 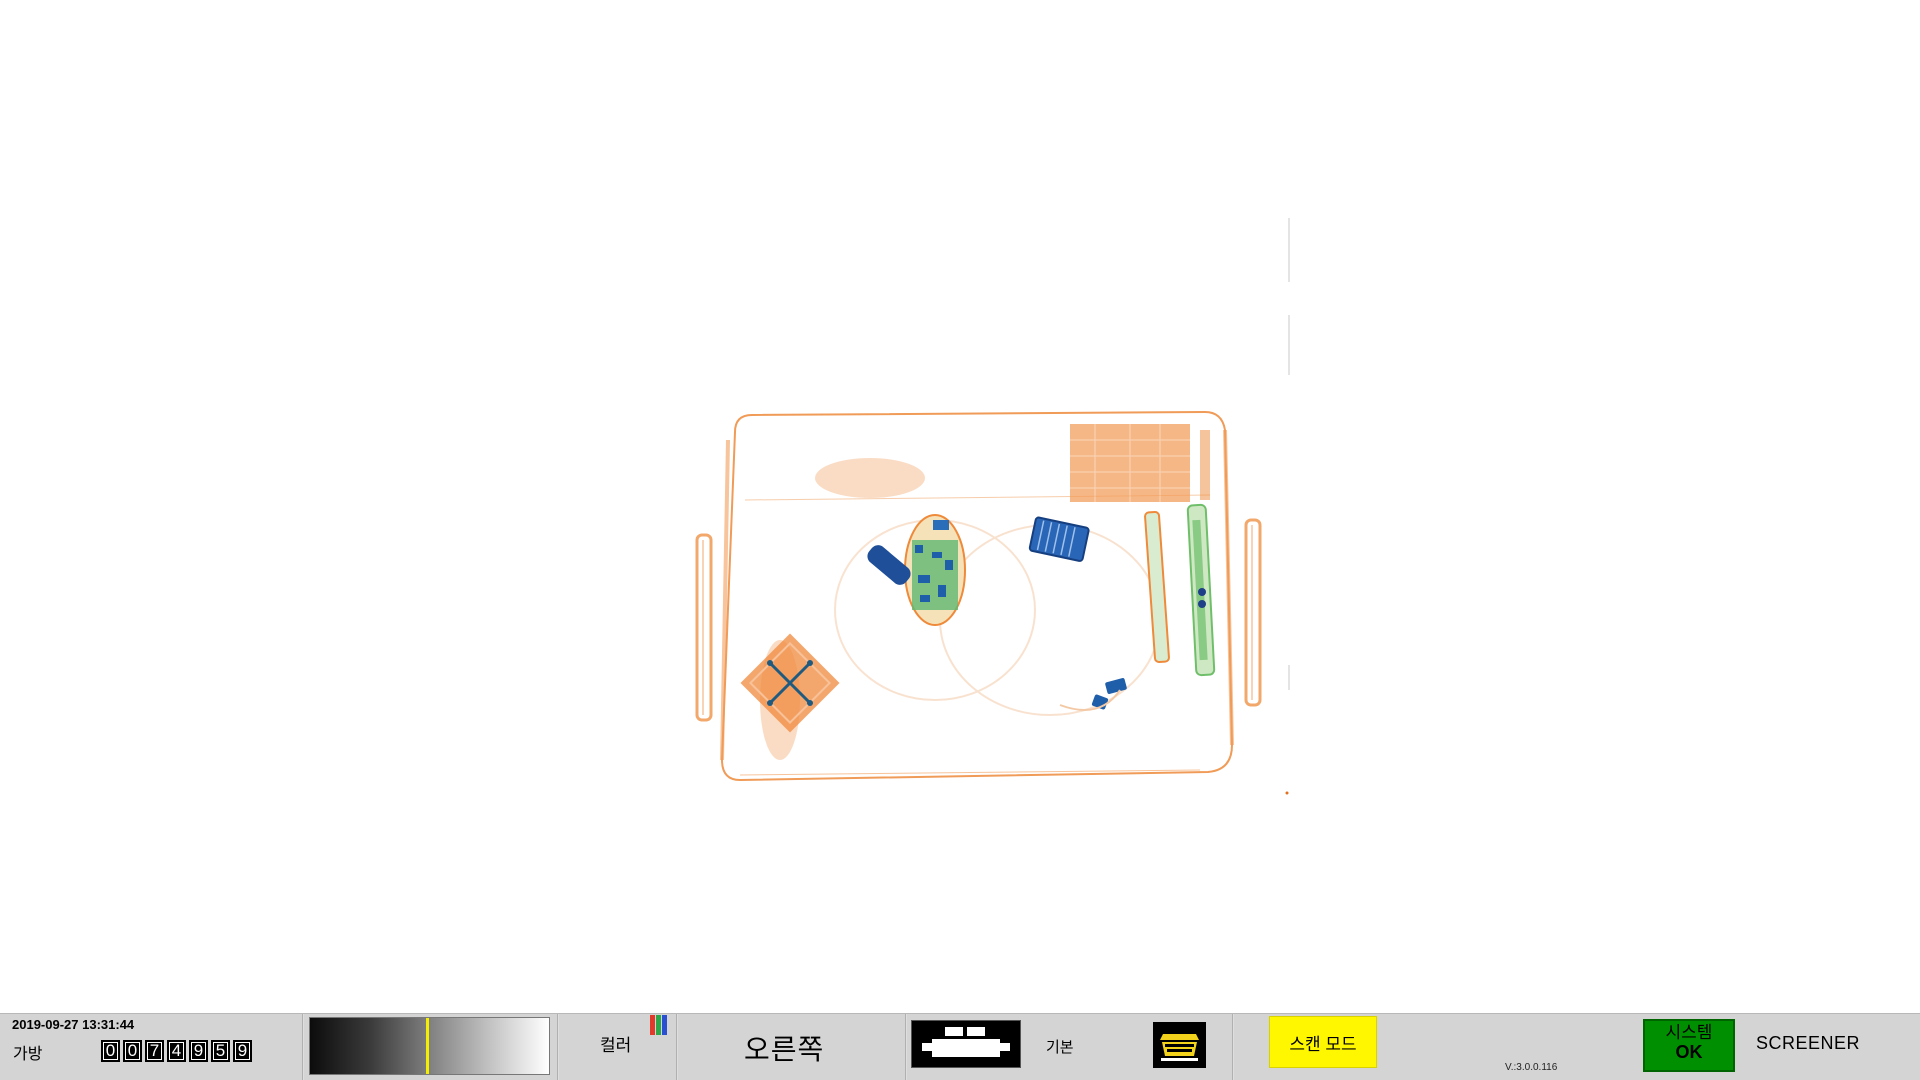 What do you see at coordinates (154, 1051) in the screenshot?
I see `bag-counter-digit: 7` at bounding box center [154, 1051].